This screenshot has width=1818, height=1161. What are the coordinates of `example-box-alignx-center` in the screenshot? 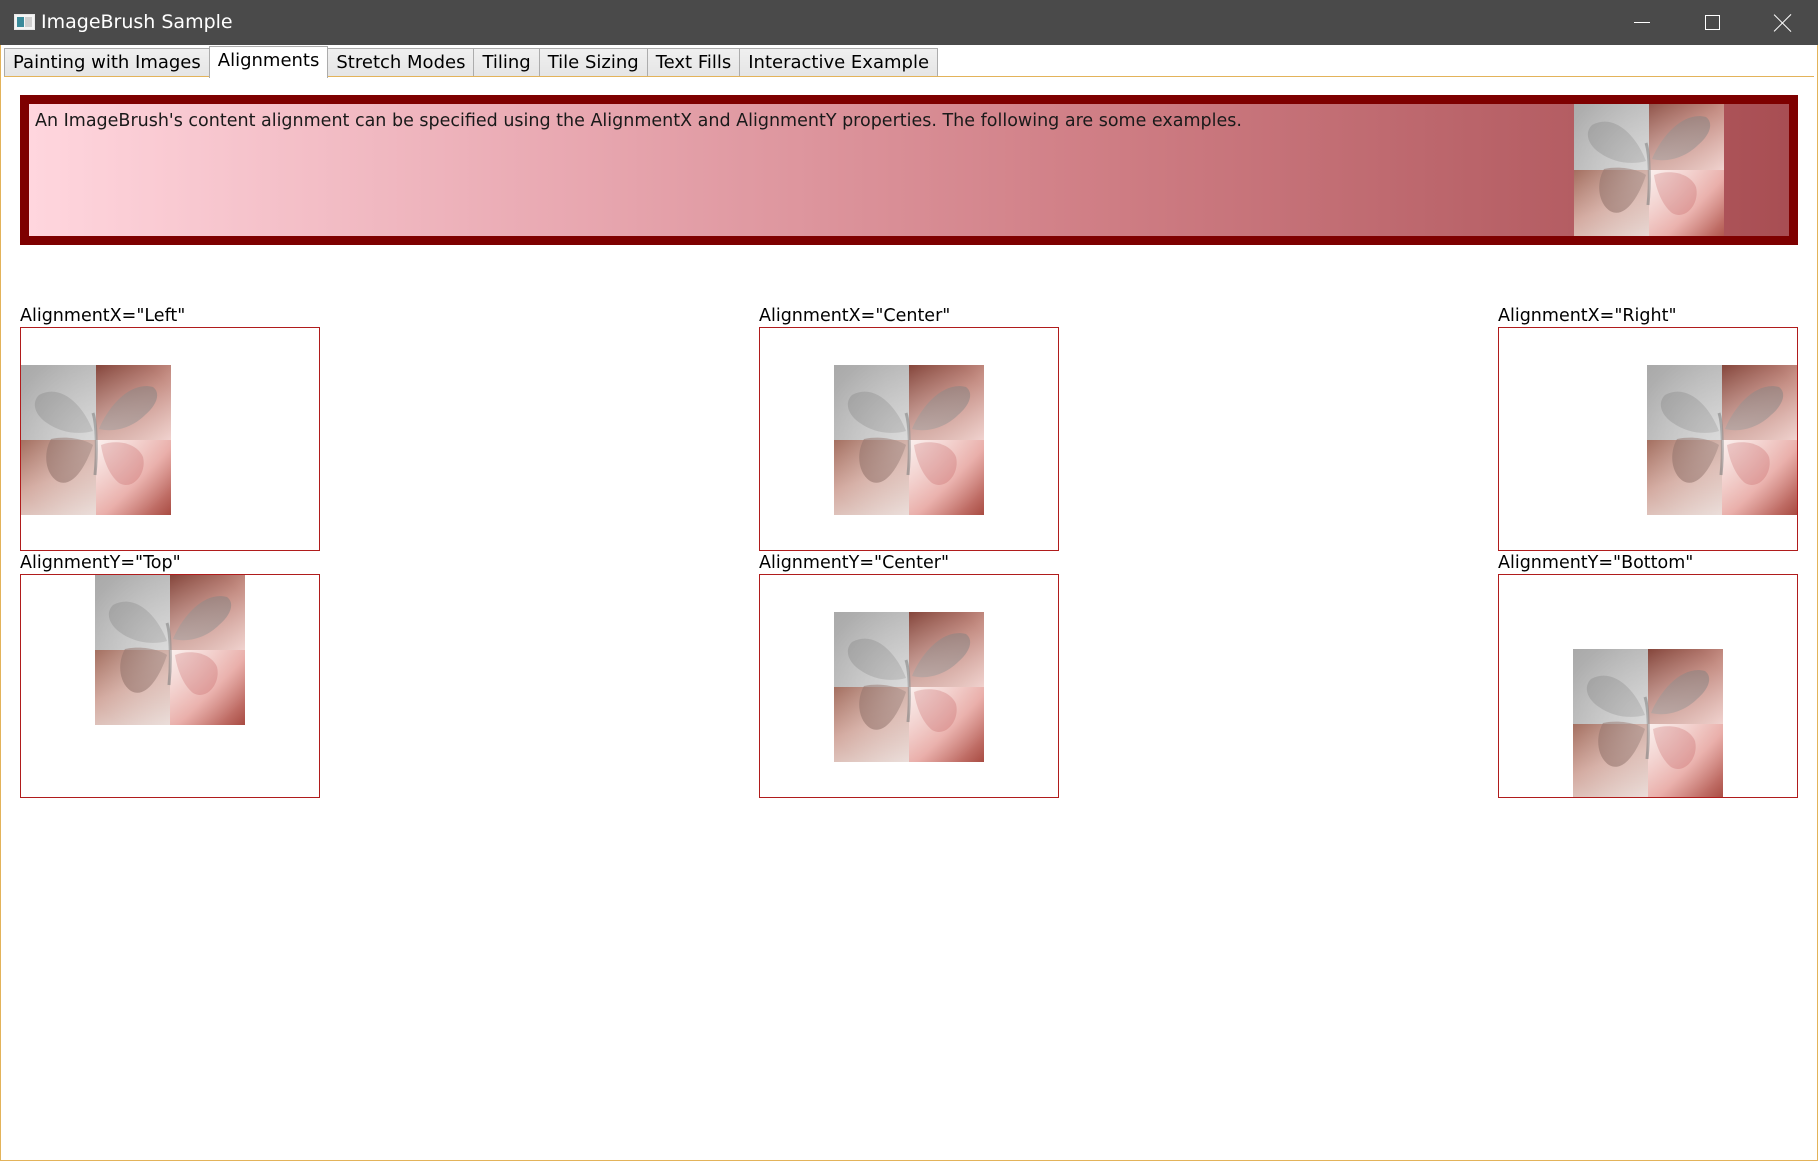 It's located at (909, 439).